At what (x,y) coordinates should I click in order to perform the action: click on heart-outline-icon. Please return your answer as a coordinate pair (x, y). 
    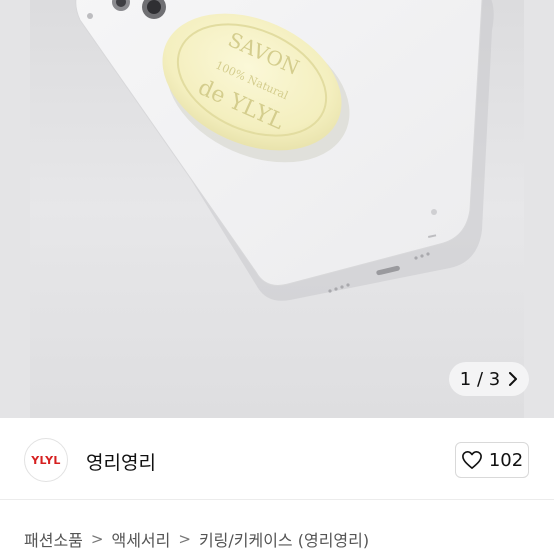
    Looking at the image, I should click on (471, 460).